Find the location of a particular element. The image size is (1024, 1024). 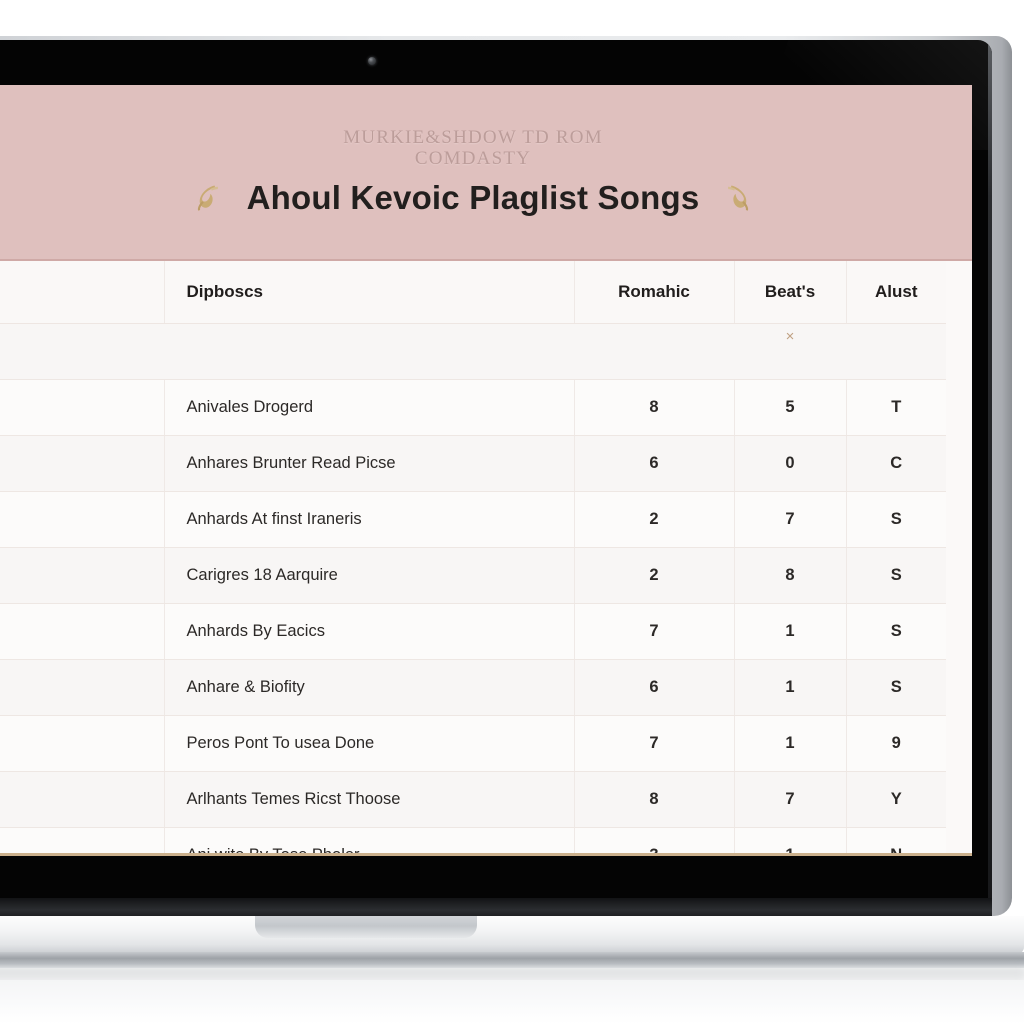

table-row: e Rapiluters Carigres 18 Aarquire 2 8 S is located at coordinates (473, 575).